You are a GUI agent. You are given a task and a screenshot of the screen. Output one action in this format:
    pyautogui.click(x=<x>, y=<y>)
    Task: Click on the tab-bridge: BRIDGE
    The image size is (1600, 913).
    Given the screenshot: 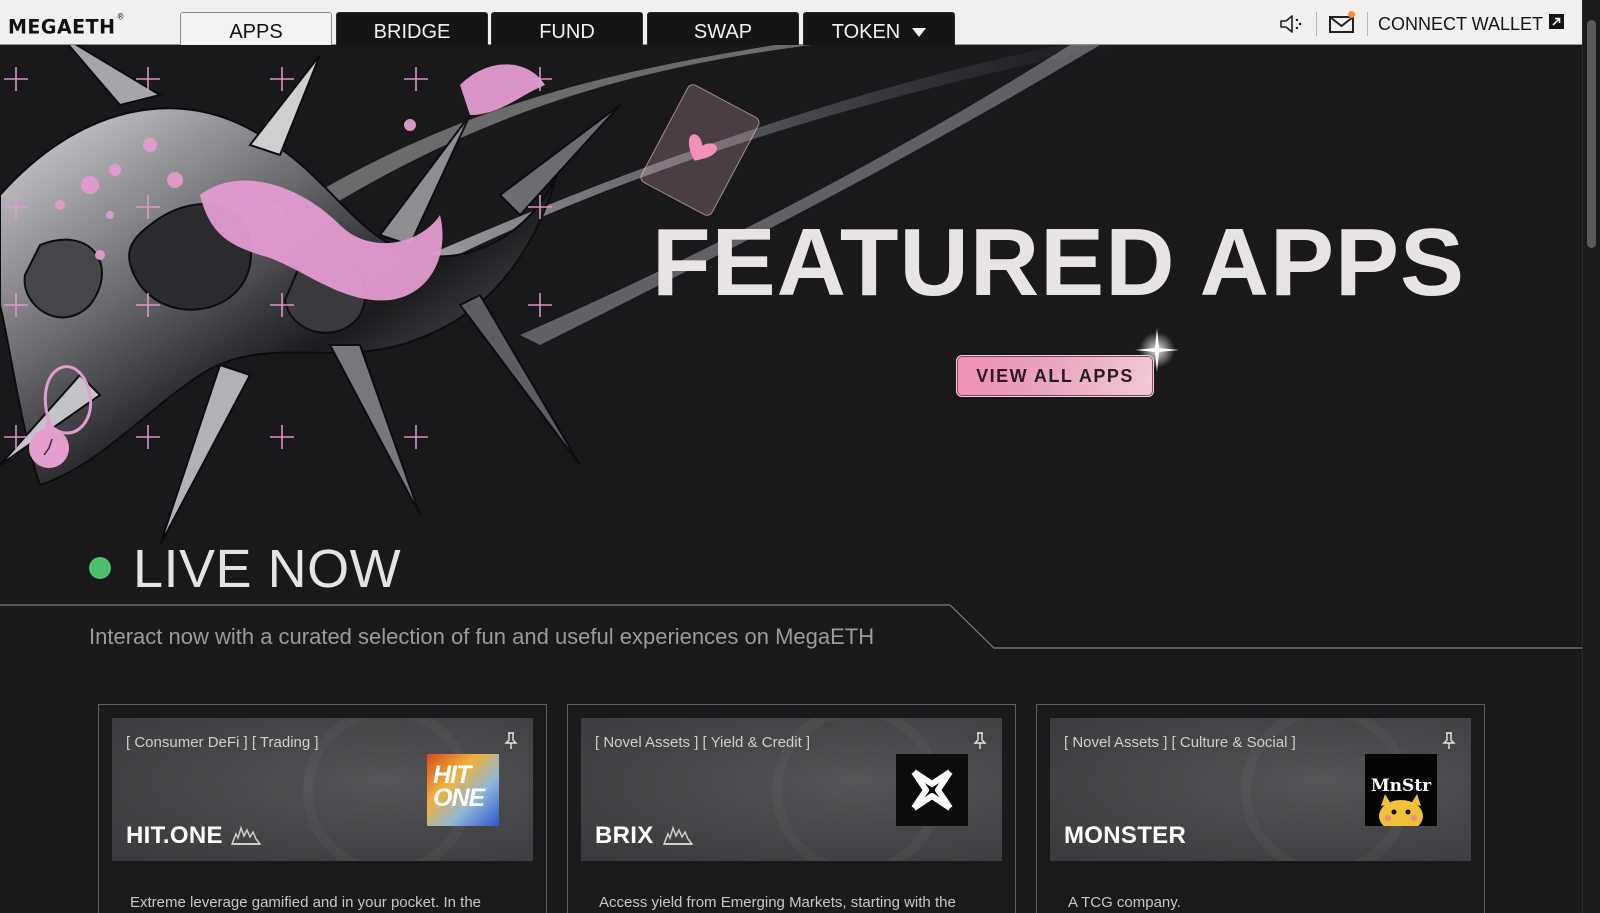 What is the action you would take?
    pyautogui.click(x=412, y=28)
    